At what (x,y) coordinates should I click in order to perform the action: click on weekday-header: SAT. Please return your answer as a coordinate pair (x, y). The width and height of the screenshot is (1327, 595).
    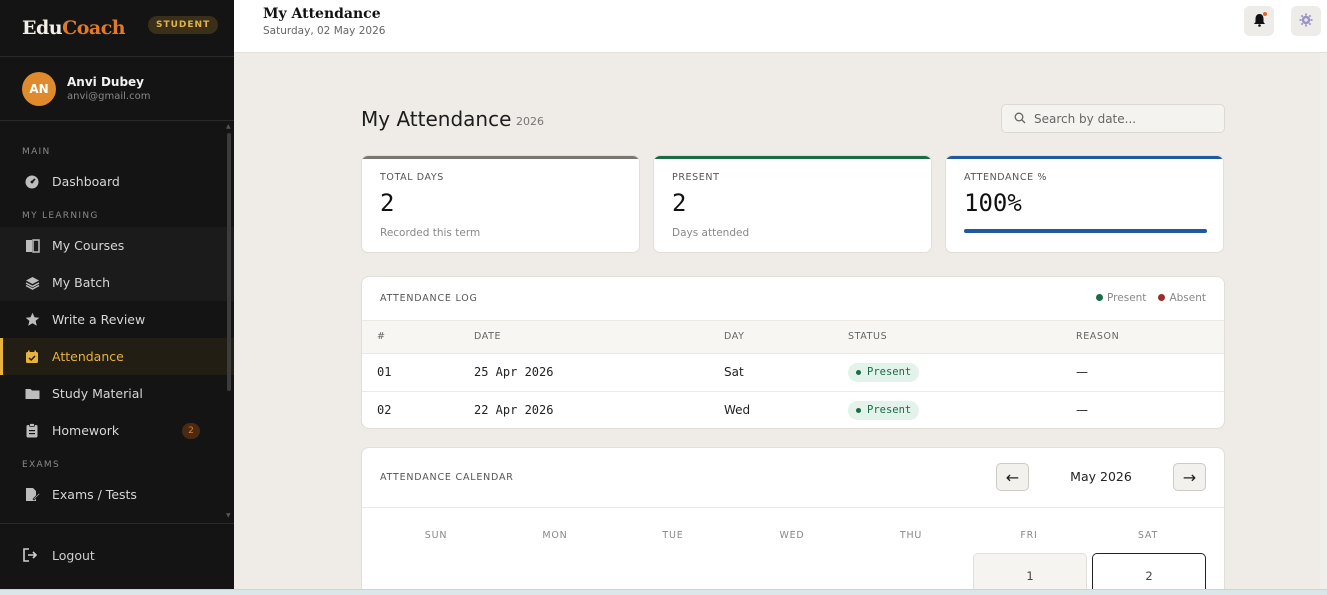
    Looking at the image, I should click on (1148, 535).